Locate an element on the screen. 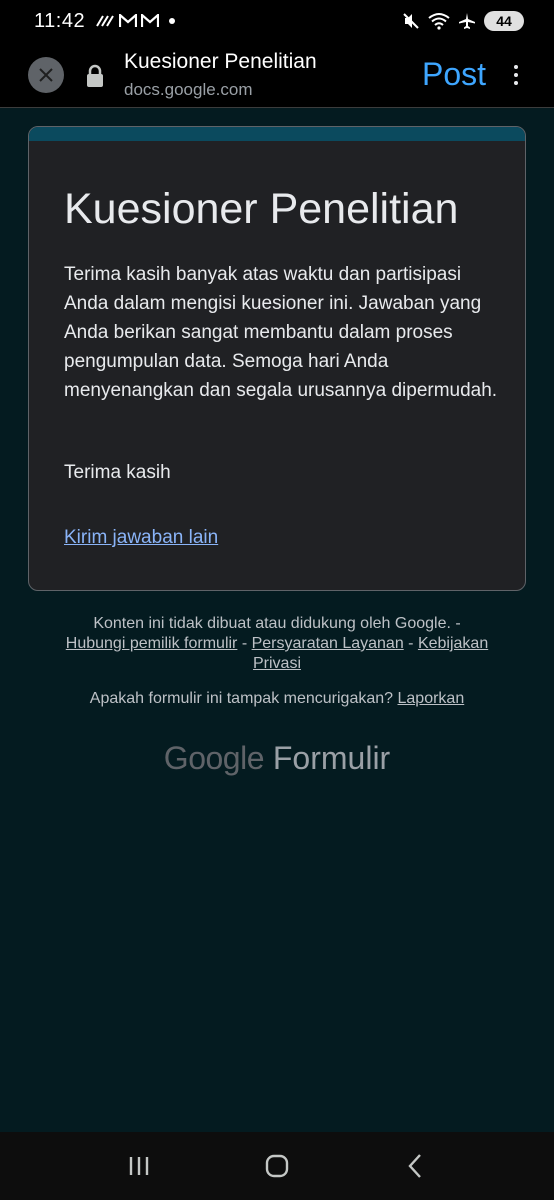  thanks-text: Terima kasih is located at coordinates (117, 472).